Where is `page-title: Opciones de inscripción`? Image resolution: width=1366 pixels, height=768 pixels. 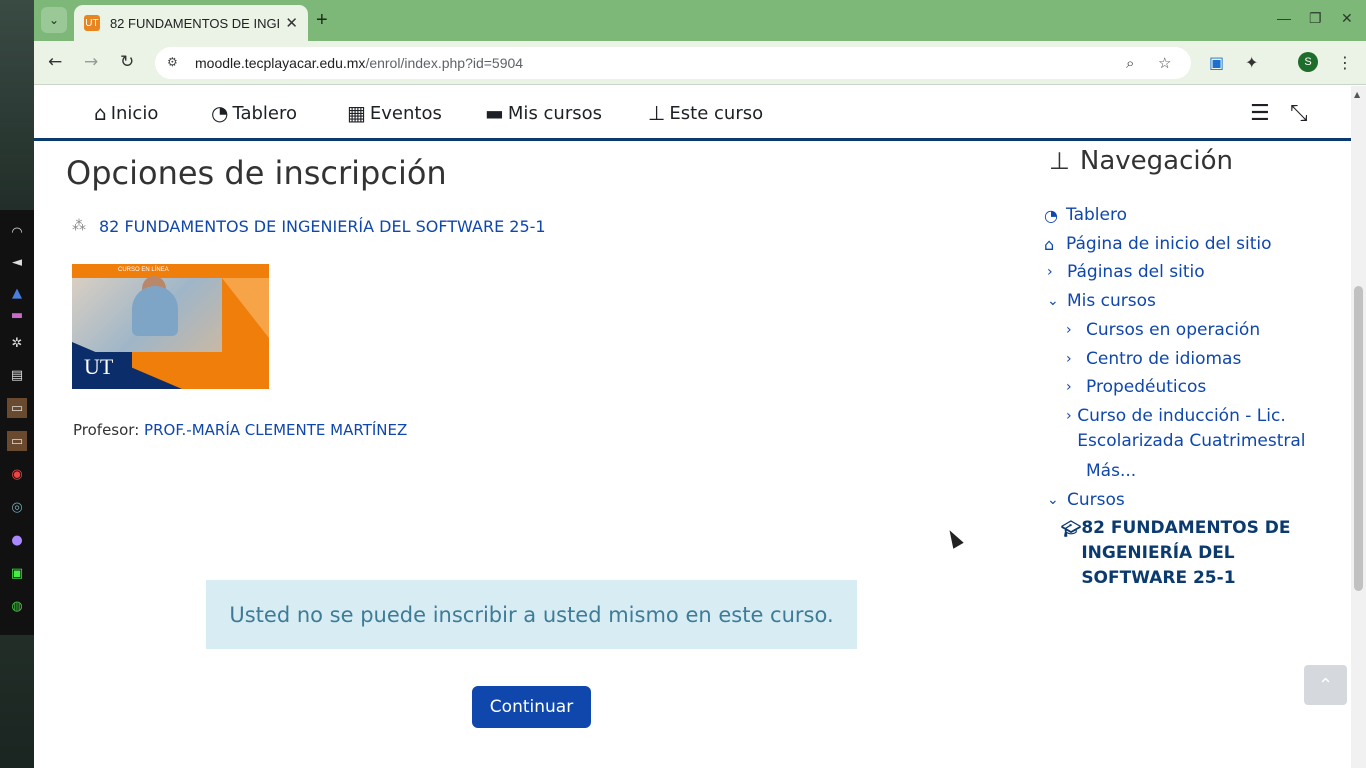 page-title: Opciones de inscripción is located at coordinates (256, 173).